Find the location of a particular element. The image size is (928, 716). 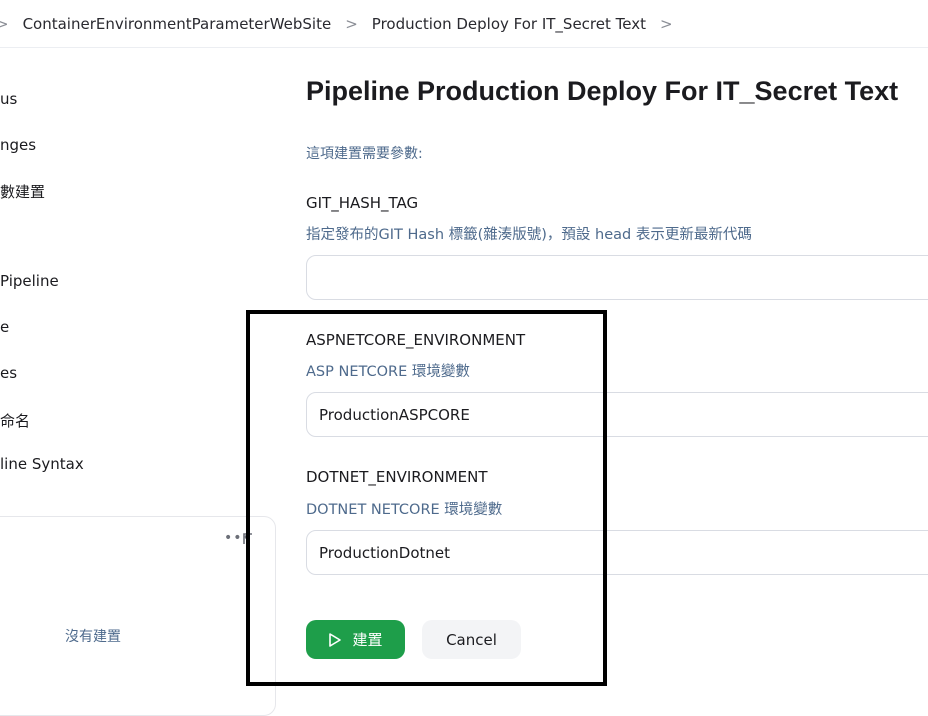

param-description-dotnet-environment: DOTNET NETCORE 環境變數 is located at coordinates (404, 510).